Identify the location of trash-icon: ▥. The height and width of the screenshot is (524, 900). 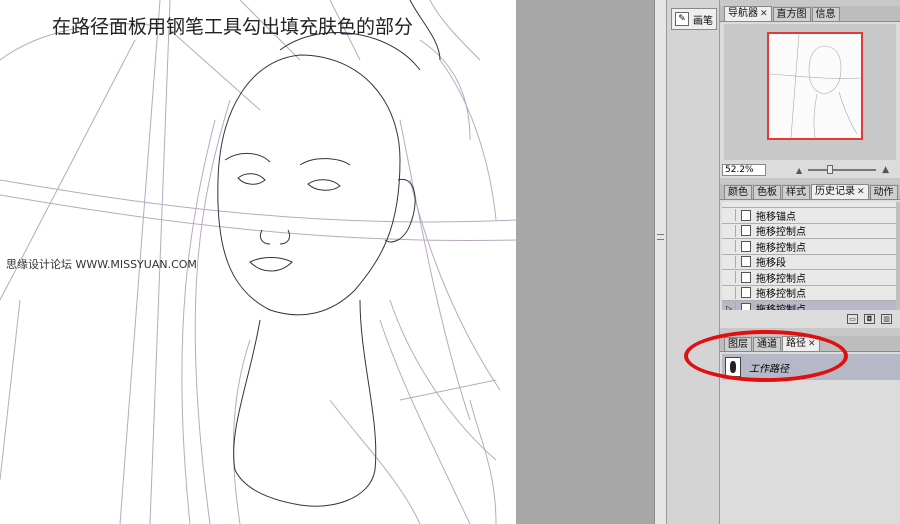
(886, 319).